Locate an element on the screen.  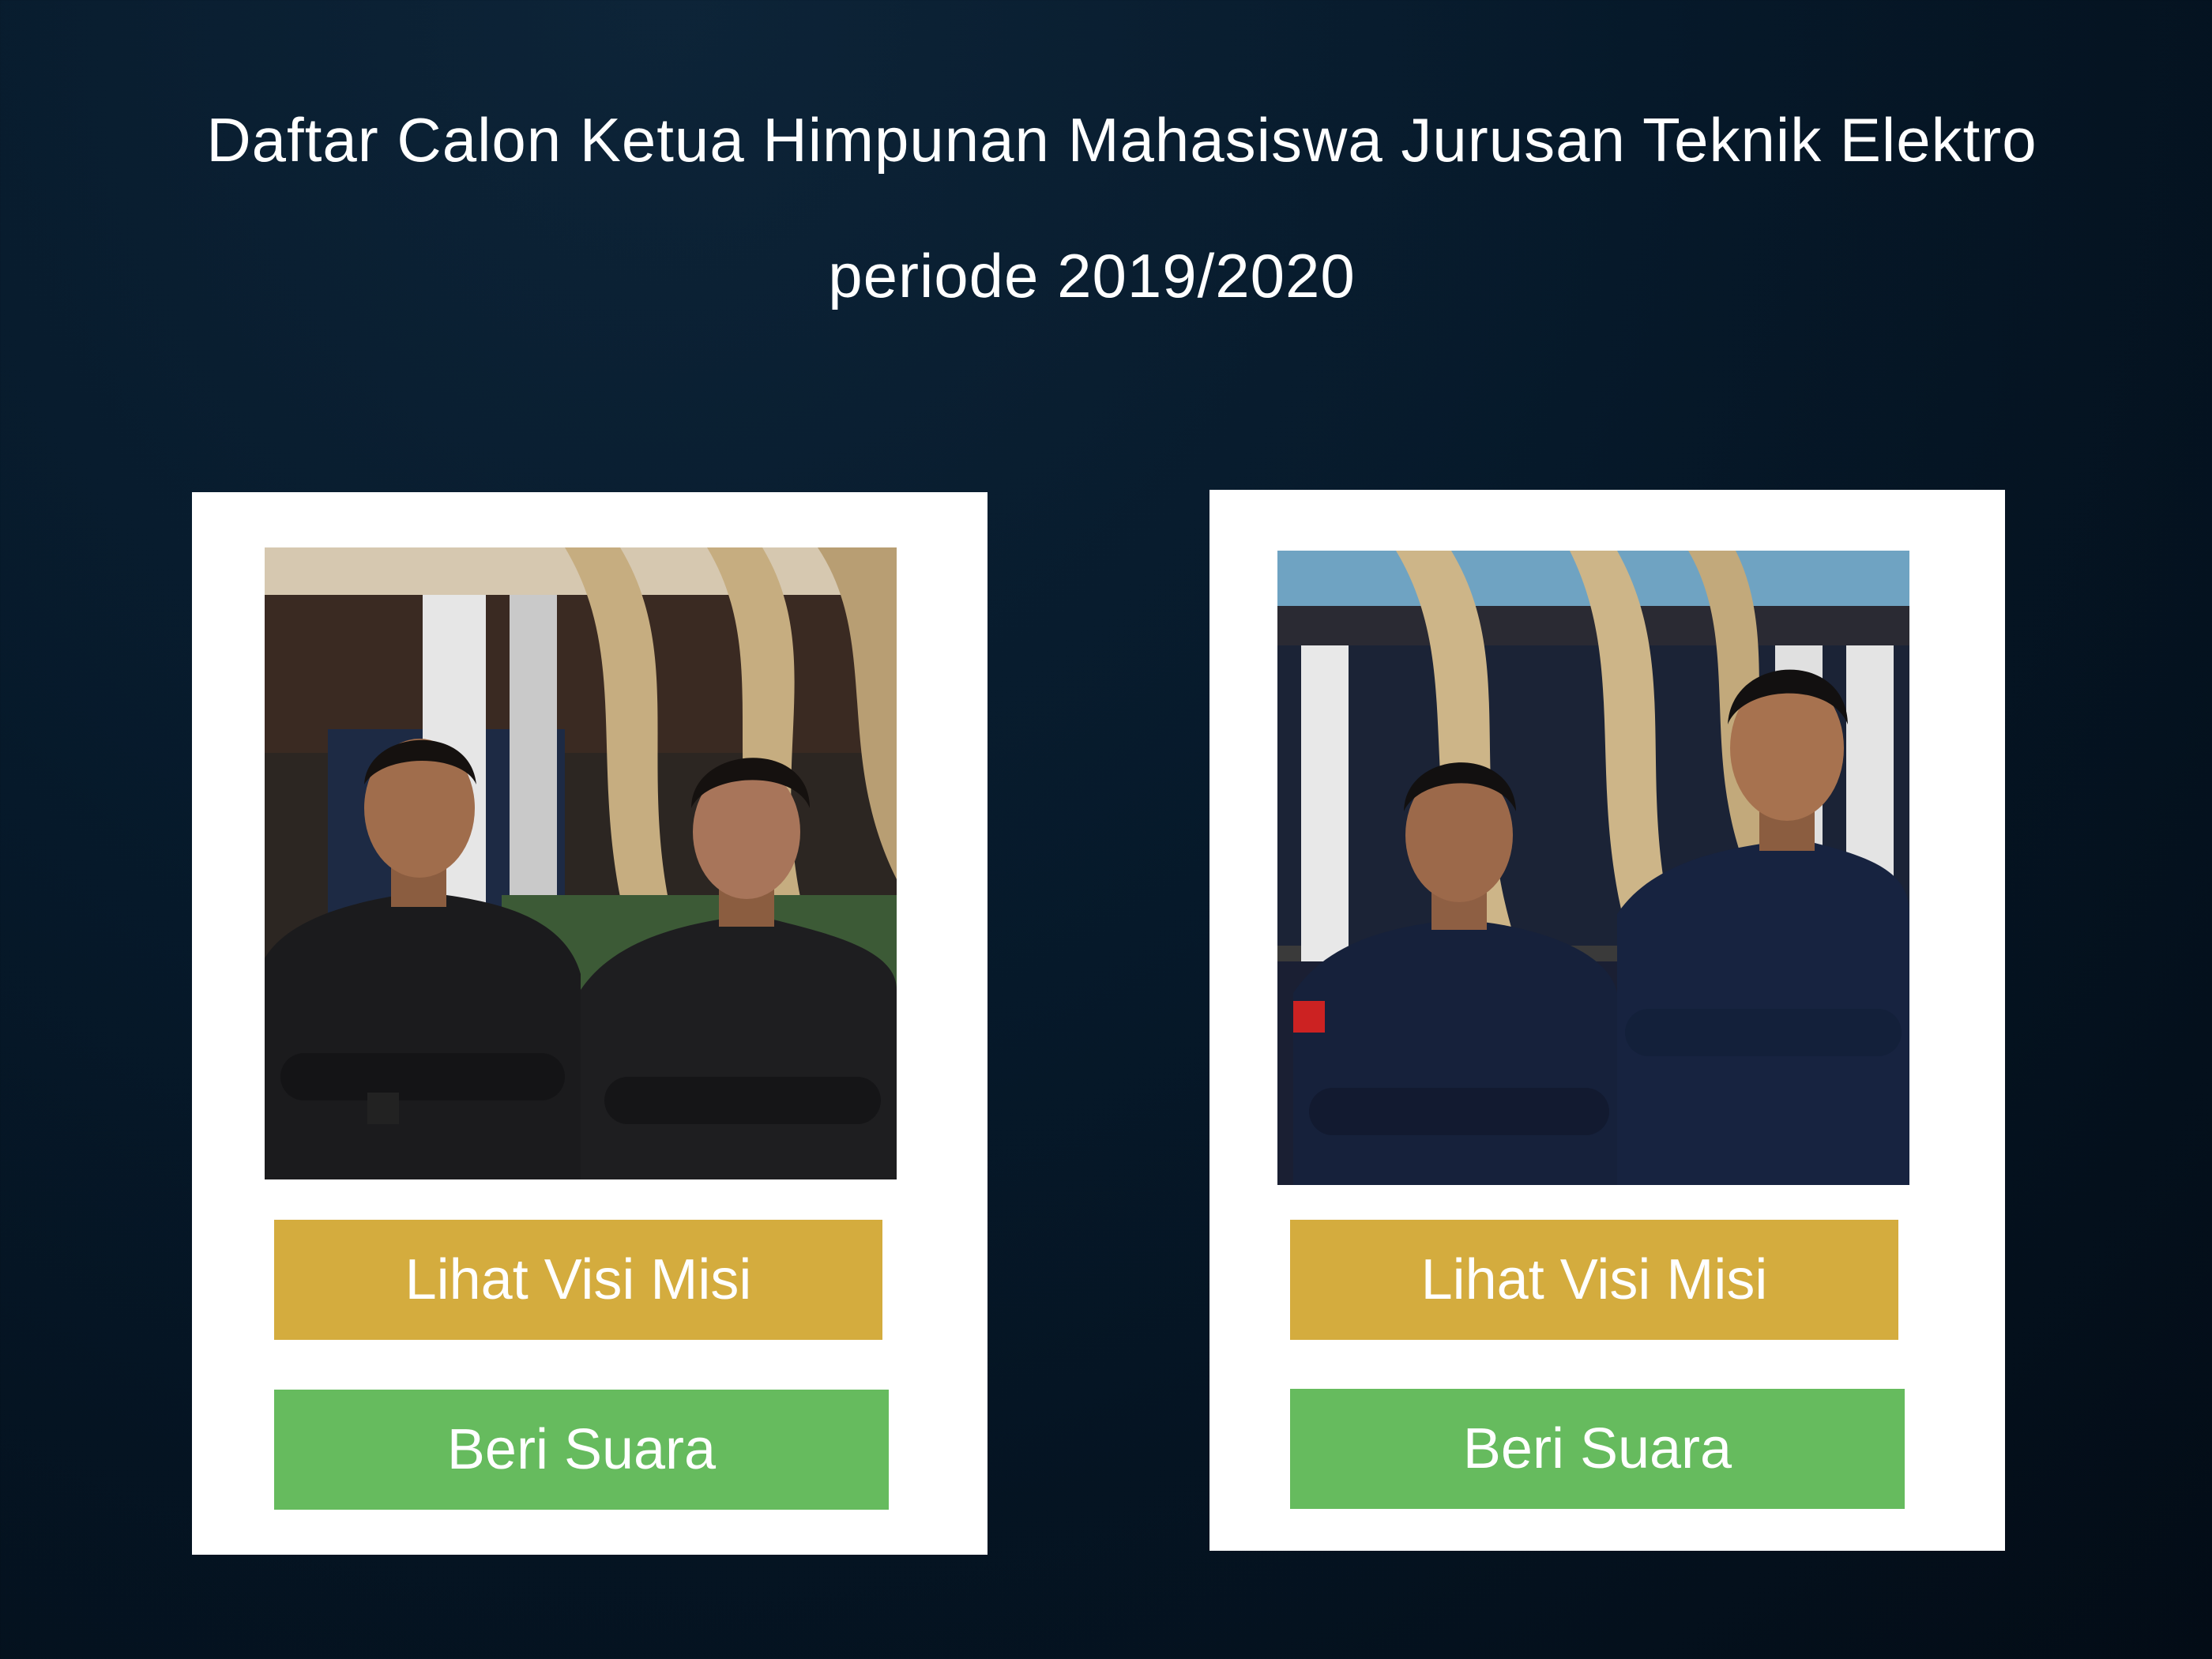
view-vision-mission-button-2: Lihat Visi Misi is located at coordinates (1594, 1280).